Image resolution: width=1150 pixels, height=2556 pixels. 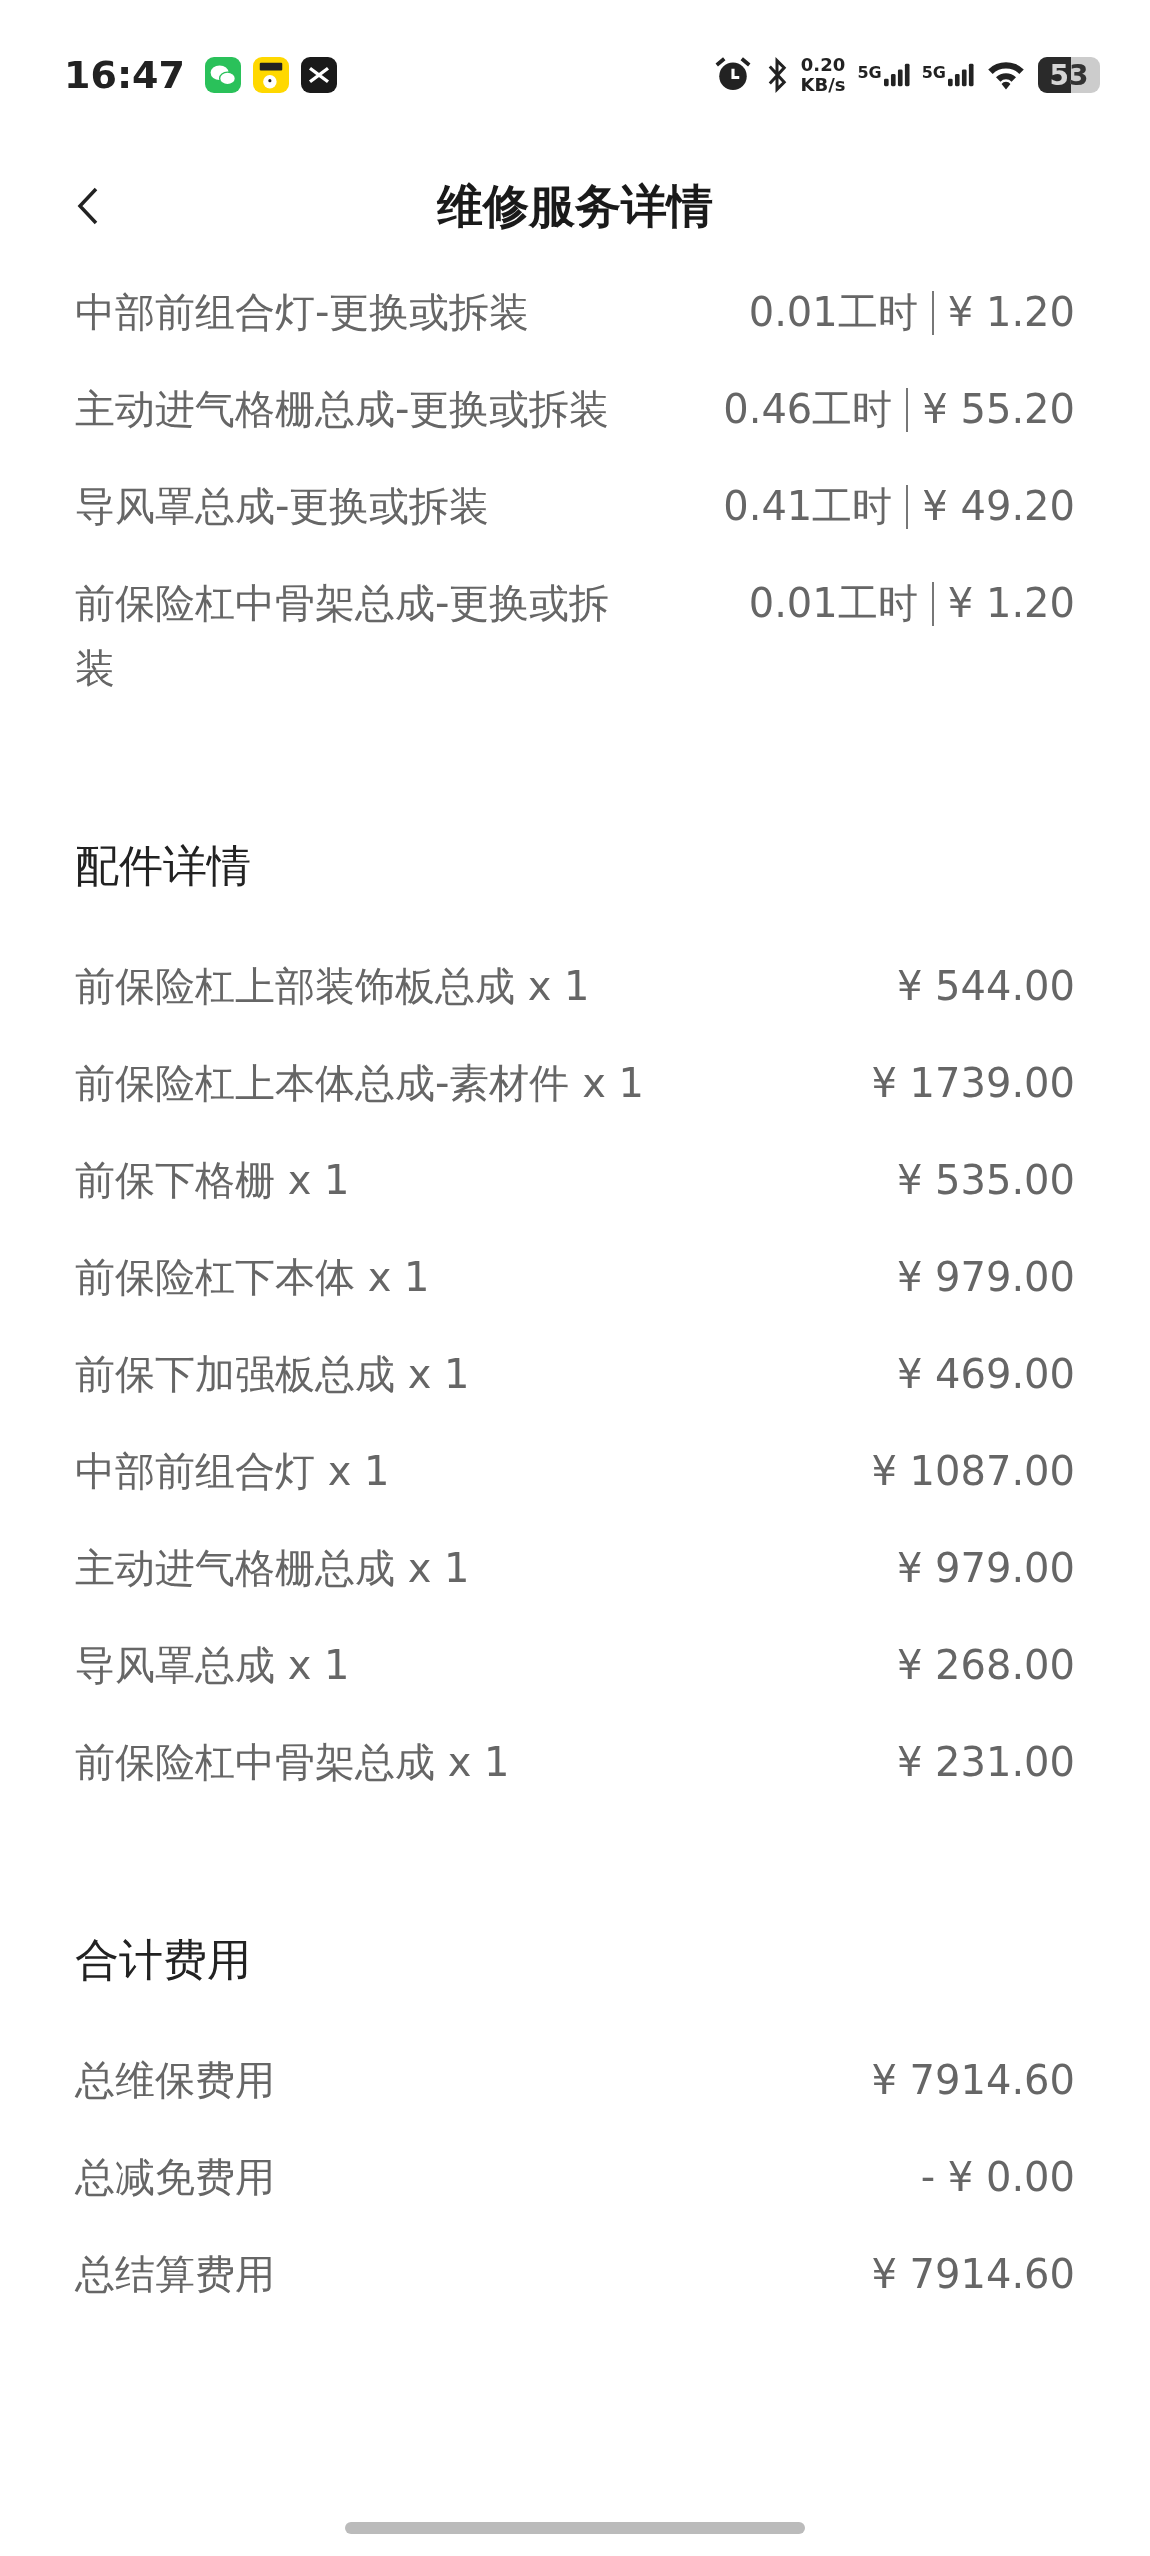 I want to click on item-name: 前保下加强板总成 x 1, so click(x=272, y=1374).